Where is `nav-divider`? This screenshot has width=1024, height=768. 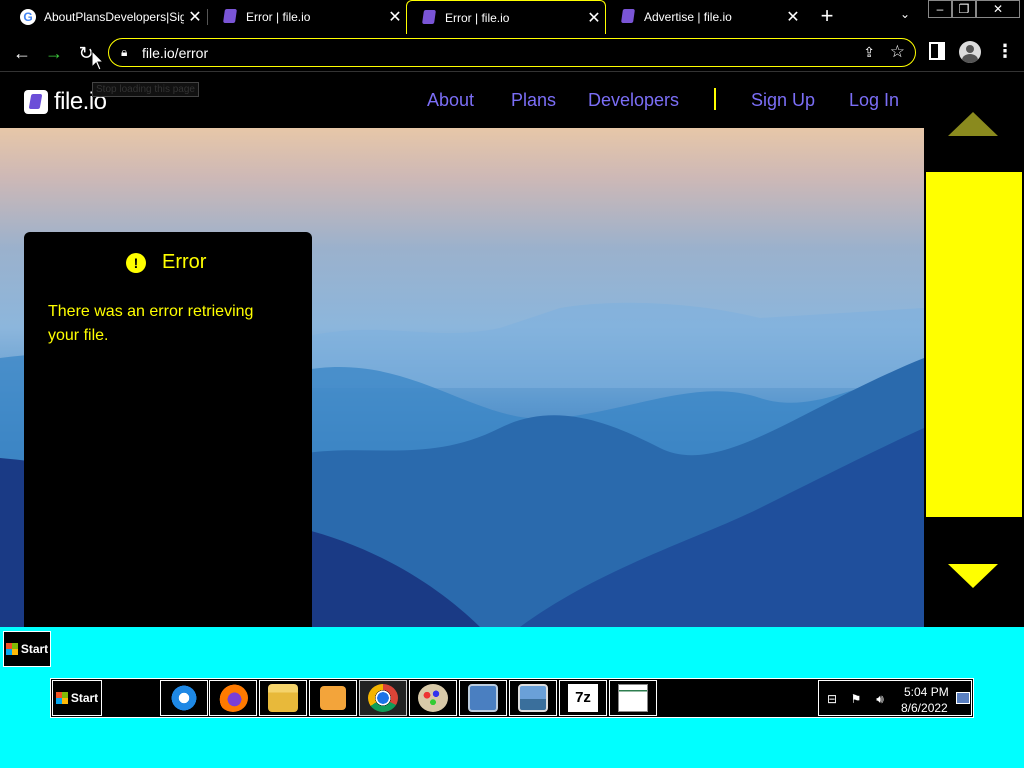 nav-divider is located at coordinates (715, 99).